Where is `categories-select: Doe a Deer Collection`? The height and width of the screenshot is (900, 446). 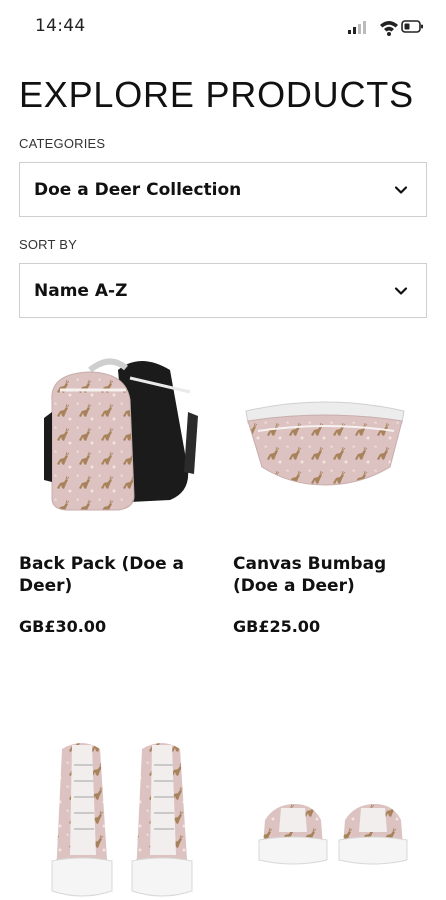
categories-select: Doe a Deer Collection is located at coordinates (223, 189).